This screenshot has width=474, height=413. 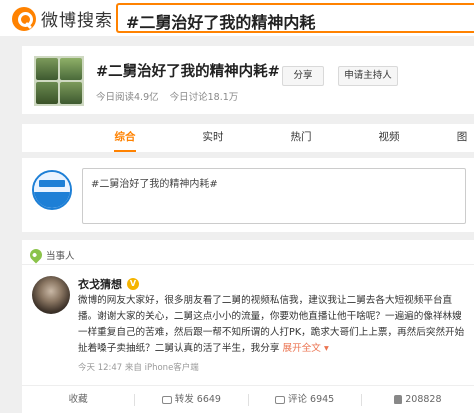 What do you see at coordinates (311, 399) in the screenshot?
I see `comment-label: 评论 6945` at bounding box center [311, 399].